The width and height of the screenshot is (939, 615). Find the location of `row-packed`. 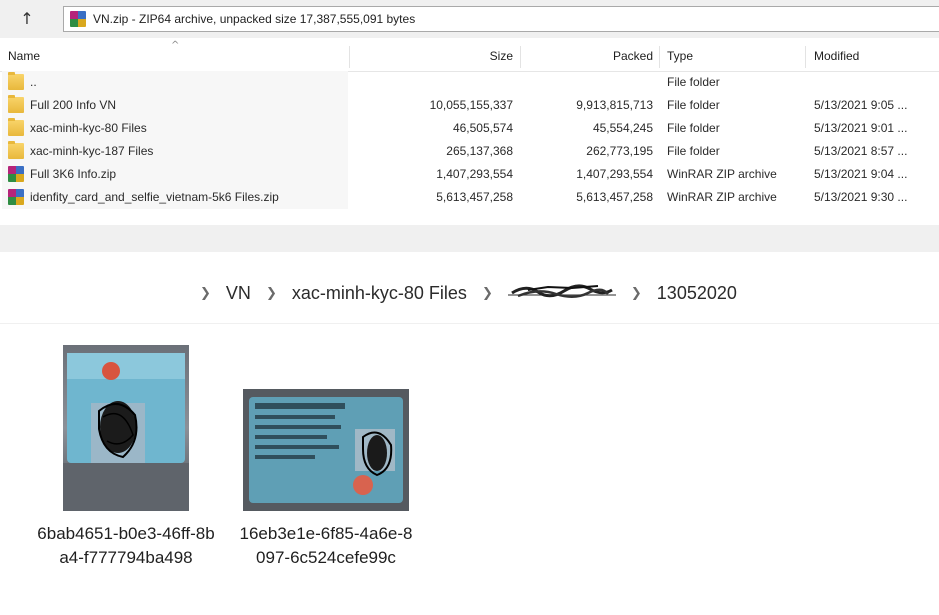

row-packed is located at coordinates (587, 82).